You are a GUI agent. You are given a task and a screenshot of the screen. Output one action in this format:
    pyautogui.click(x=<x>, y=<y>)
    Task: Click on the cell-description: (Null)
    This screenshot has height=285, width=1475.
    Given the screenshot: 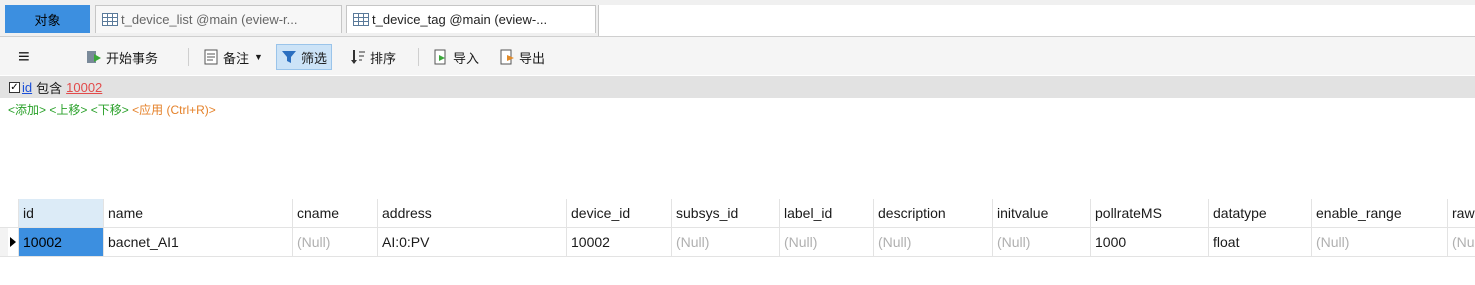 What is the action you would take?
    pyautogui.click(x=932, y=242)
    